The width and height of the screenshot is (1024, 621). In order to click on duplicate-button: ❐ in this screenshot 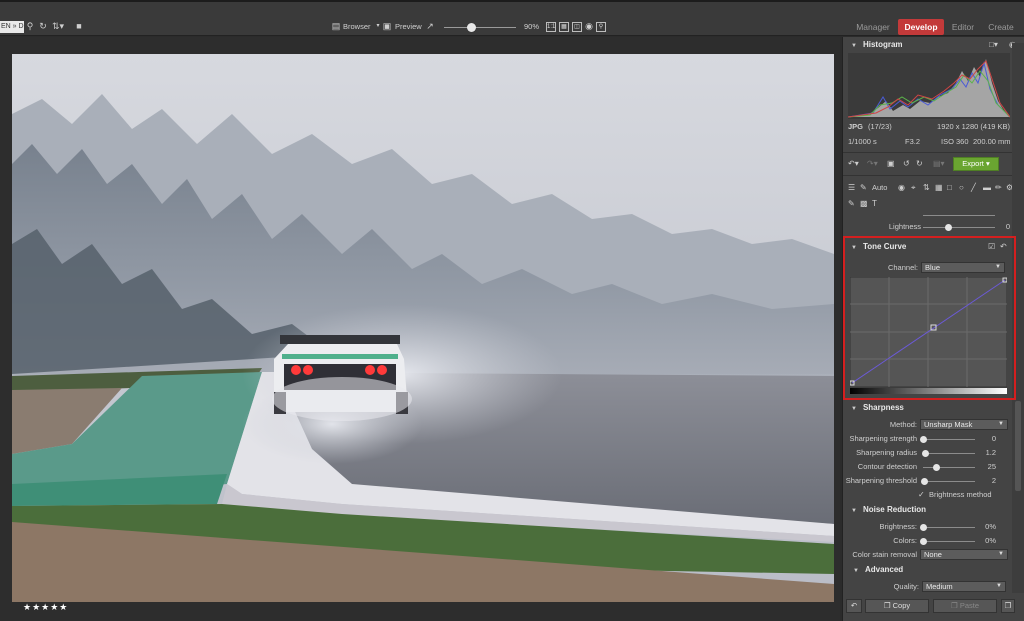, I will do `click(1008, 606)`.